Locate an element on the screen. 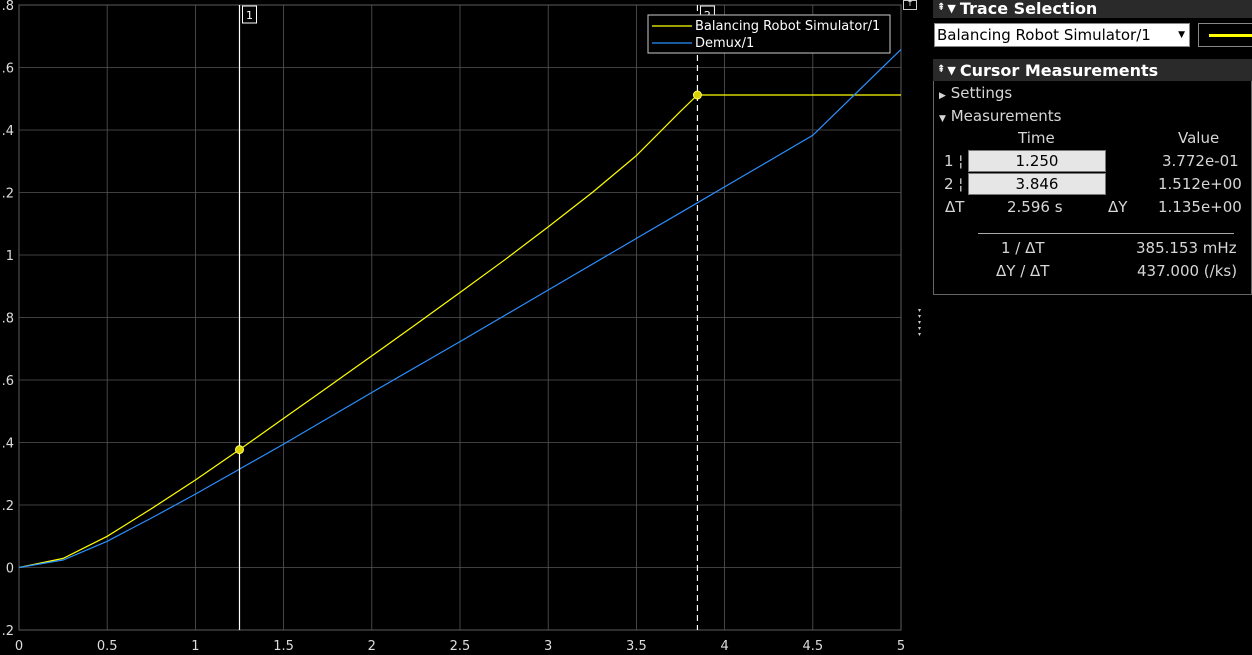 This screenshot has height=655, width=1252. x-tick-label: 0 is located at coordinates (19, 646).